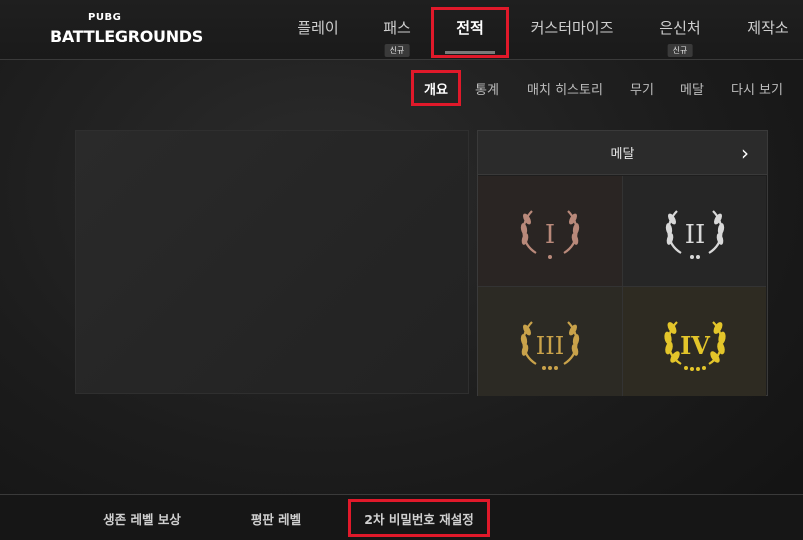 Image resolution: width=803 pixels, height=540 pixels. I want to click on logo-small-text: PUBG, so click(105, 17).